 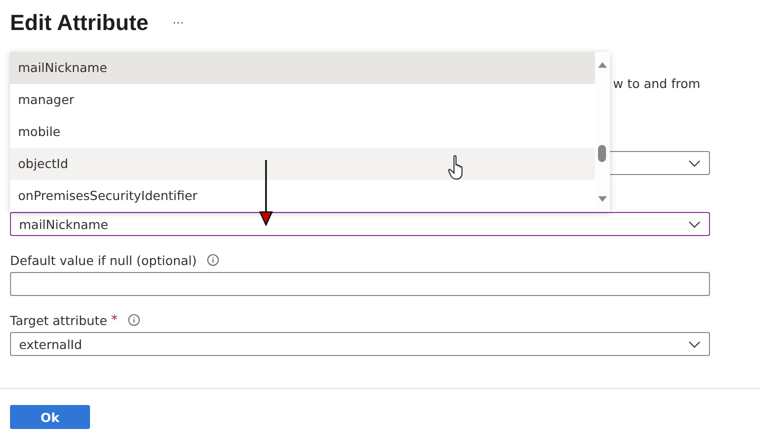 What do you see at coordinates (360, 284) in the screenshot?
I see `default-value-field` at bounding box center [360, 284].